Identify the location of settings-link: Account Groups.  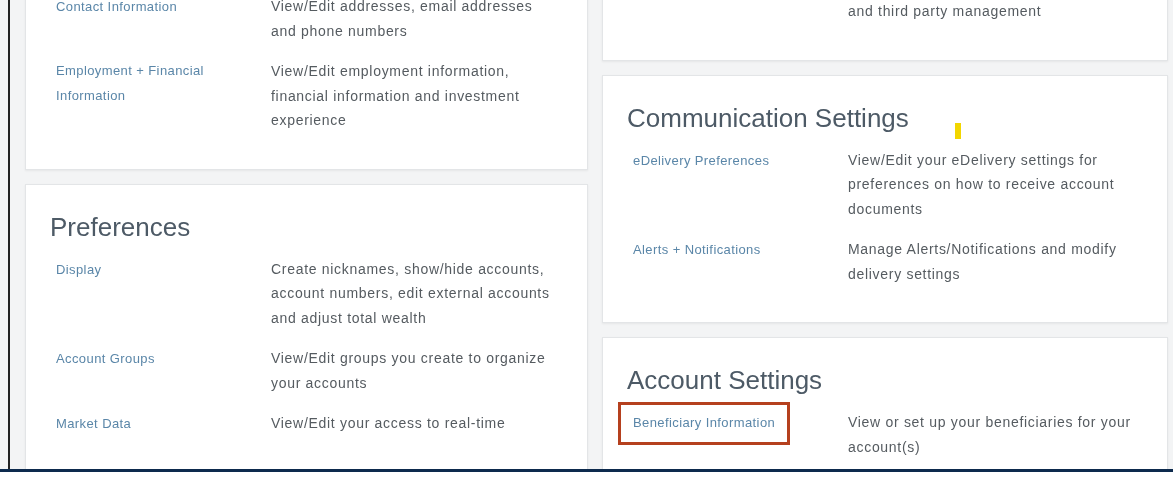
(105, 359).